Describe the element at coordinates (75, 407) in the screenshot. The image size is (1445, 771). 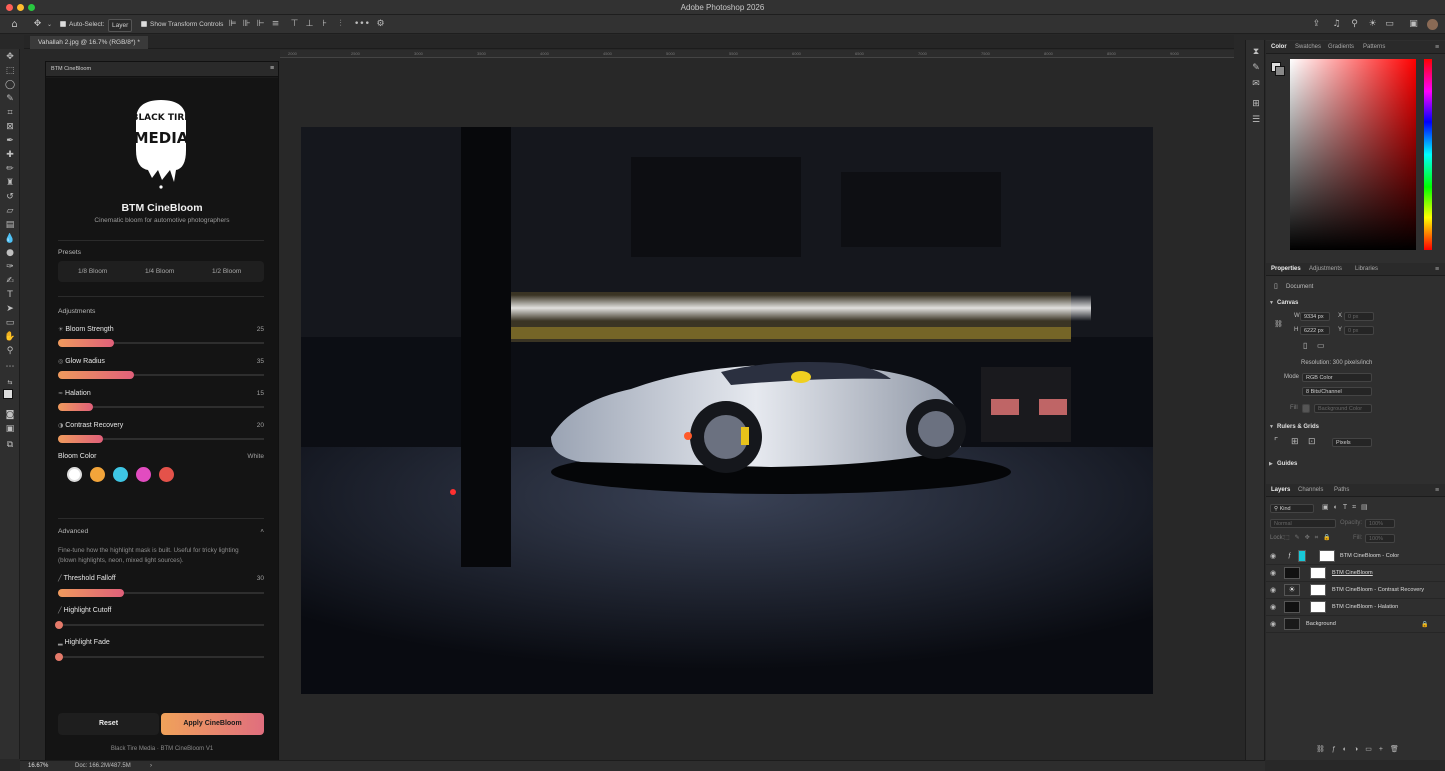
I see `halation-slider` at that location.